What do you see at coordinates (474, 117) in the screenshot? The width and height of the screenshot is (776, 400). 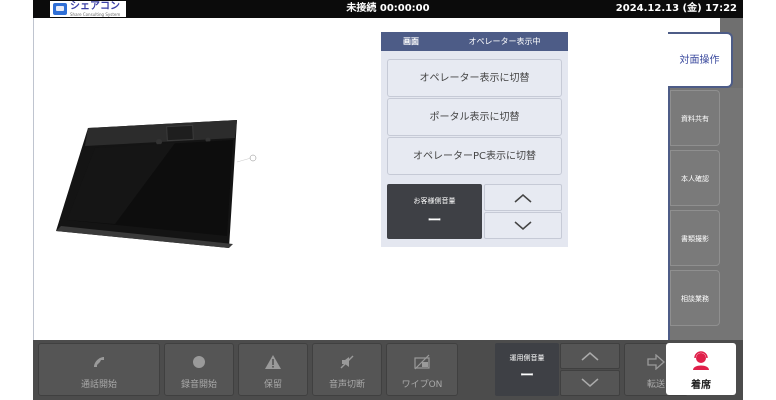 I see `switch-portal-button: ポータル表示に切替` at bounding box center [474, 117].